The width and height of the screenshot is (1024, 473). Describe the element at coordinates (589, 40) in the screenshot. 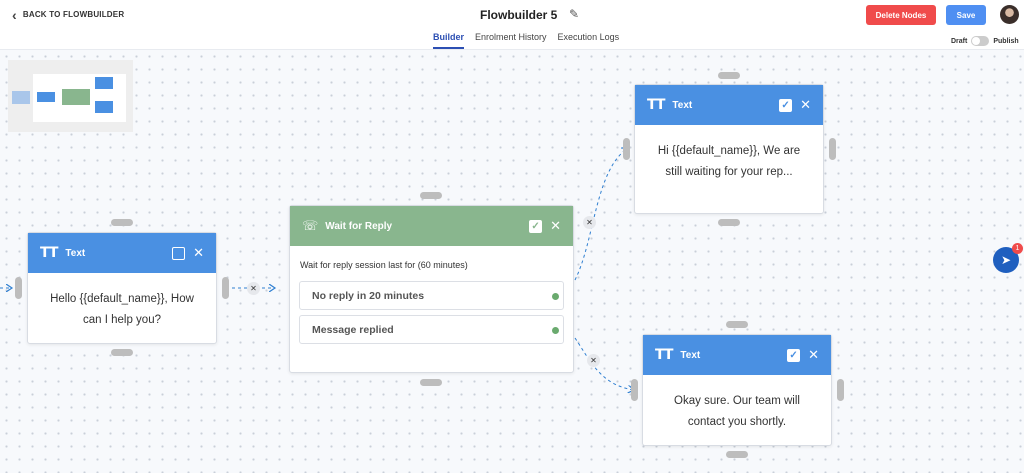

I see `tab-execution-logs: Execution Logs` at that location.